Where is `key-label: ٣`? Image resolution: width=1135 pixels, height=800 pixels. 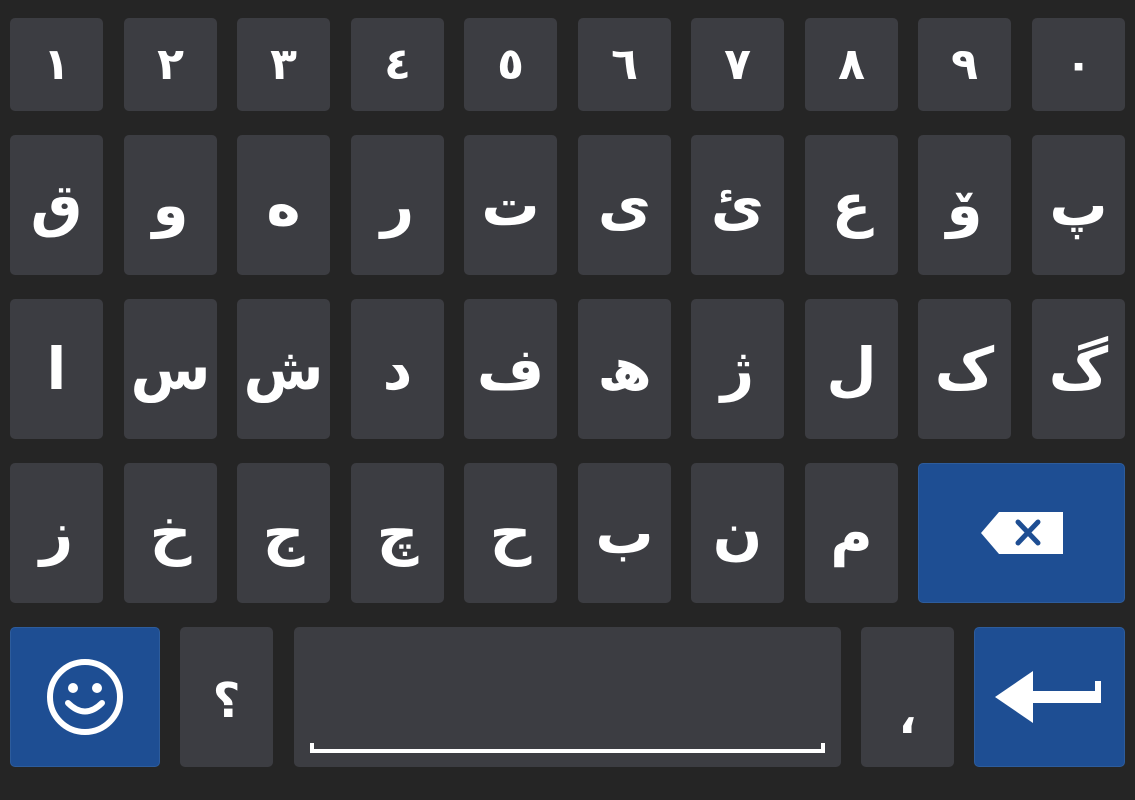 key-label: ٣ is located at coordinates (283, 64).